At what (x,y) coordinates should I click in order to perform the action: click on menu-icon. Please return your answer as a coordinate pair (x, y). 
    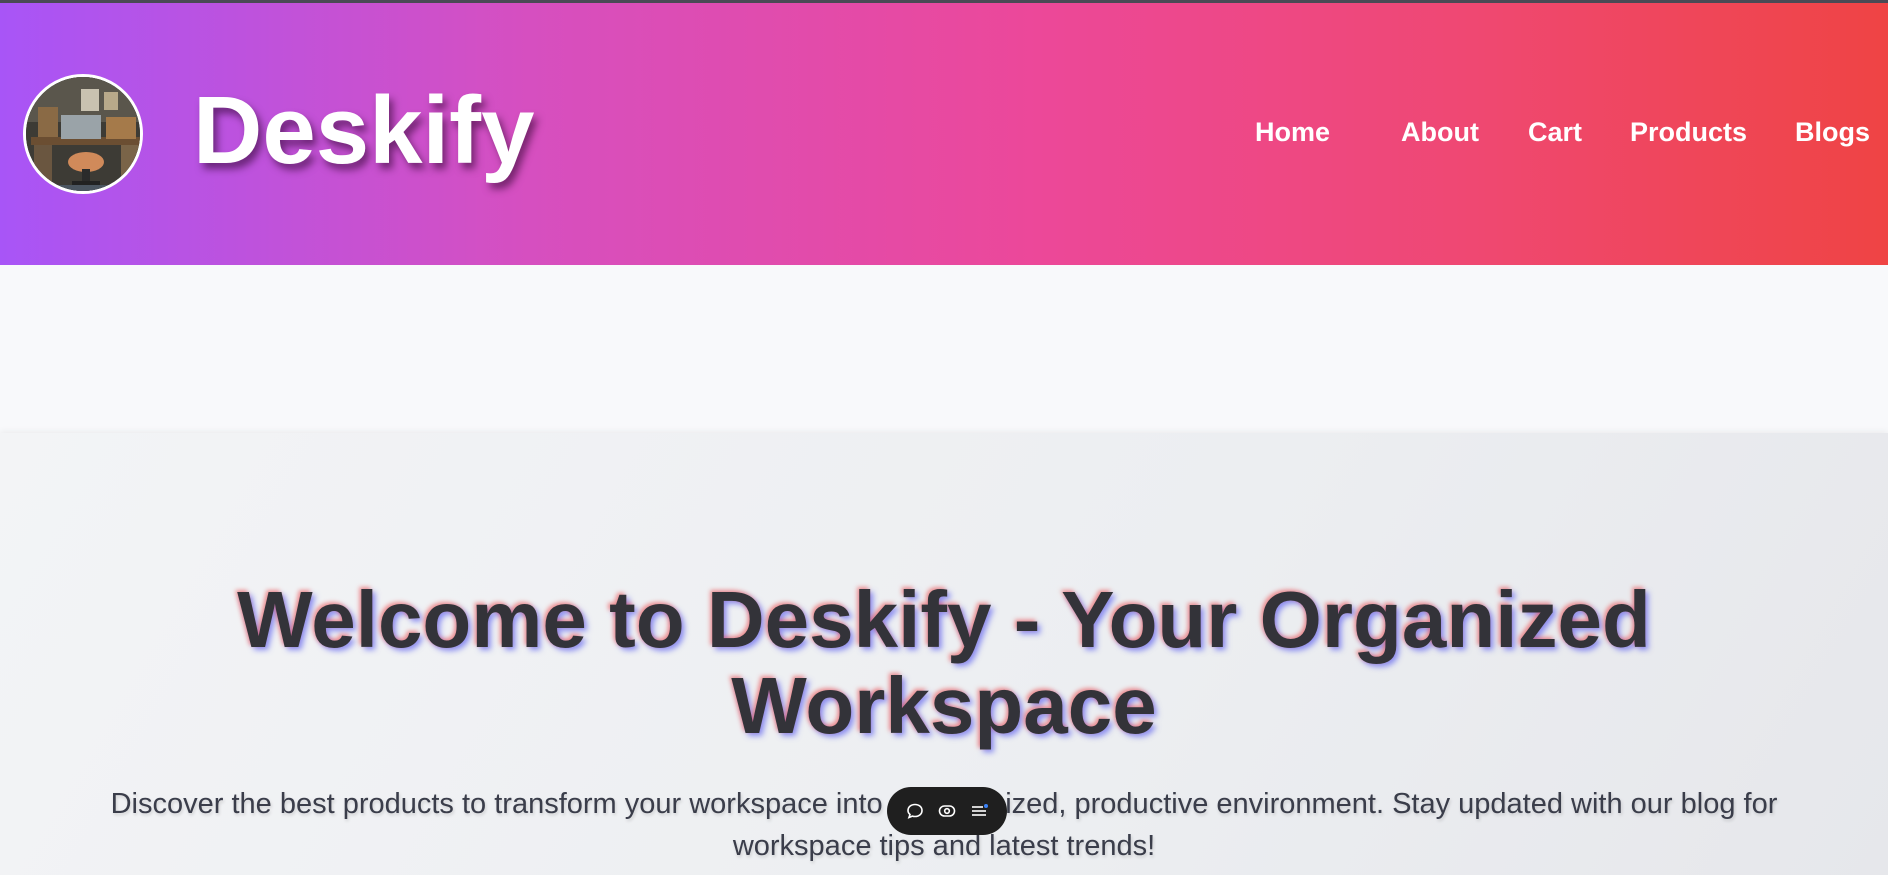
    Looking at the image, I should click on (979, 811).